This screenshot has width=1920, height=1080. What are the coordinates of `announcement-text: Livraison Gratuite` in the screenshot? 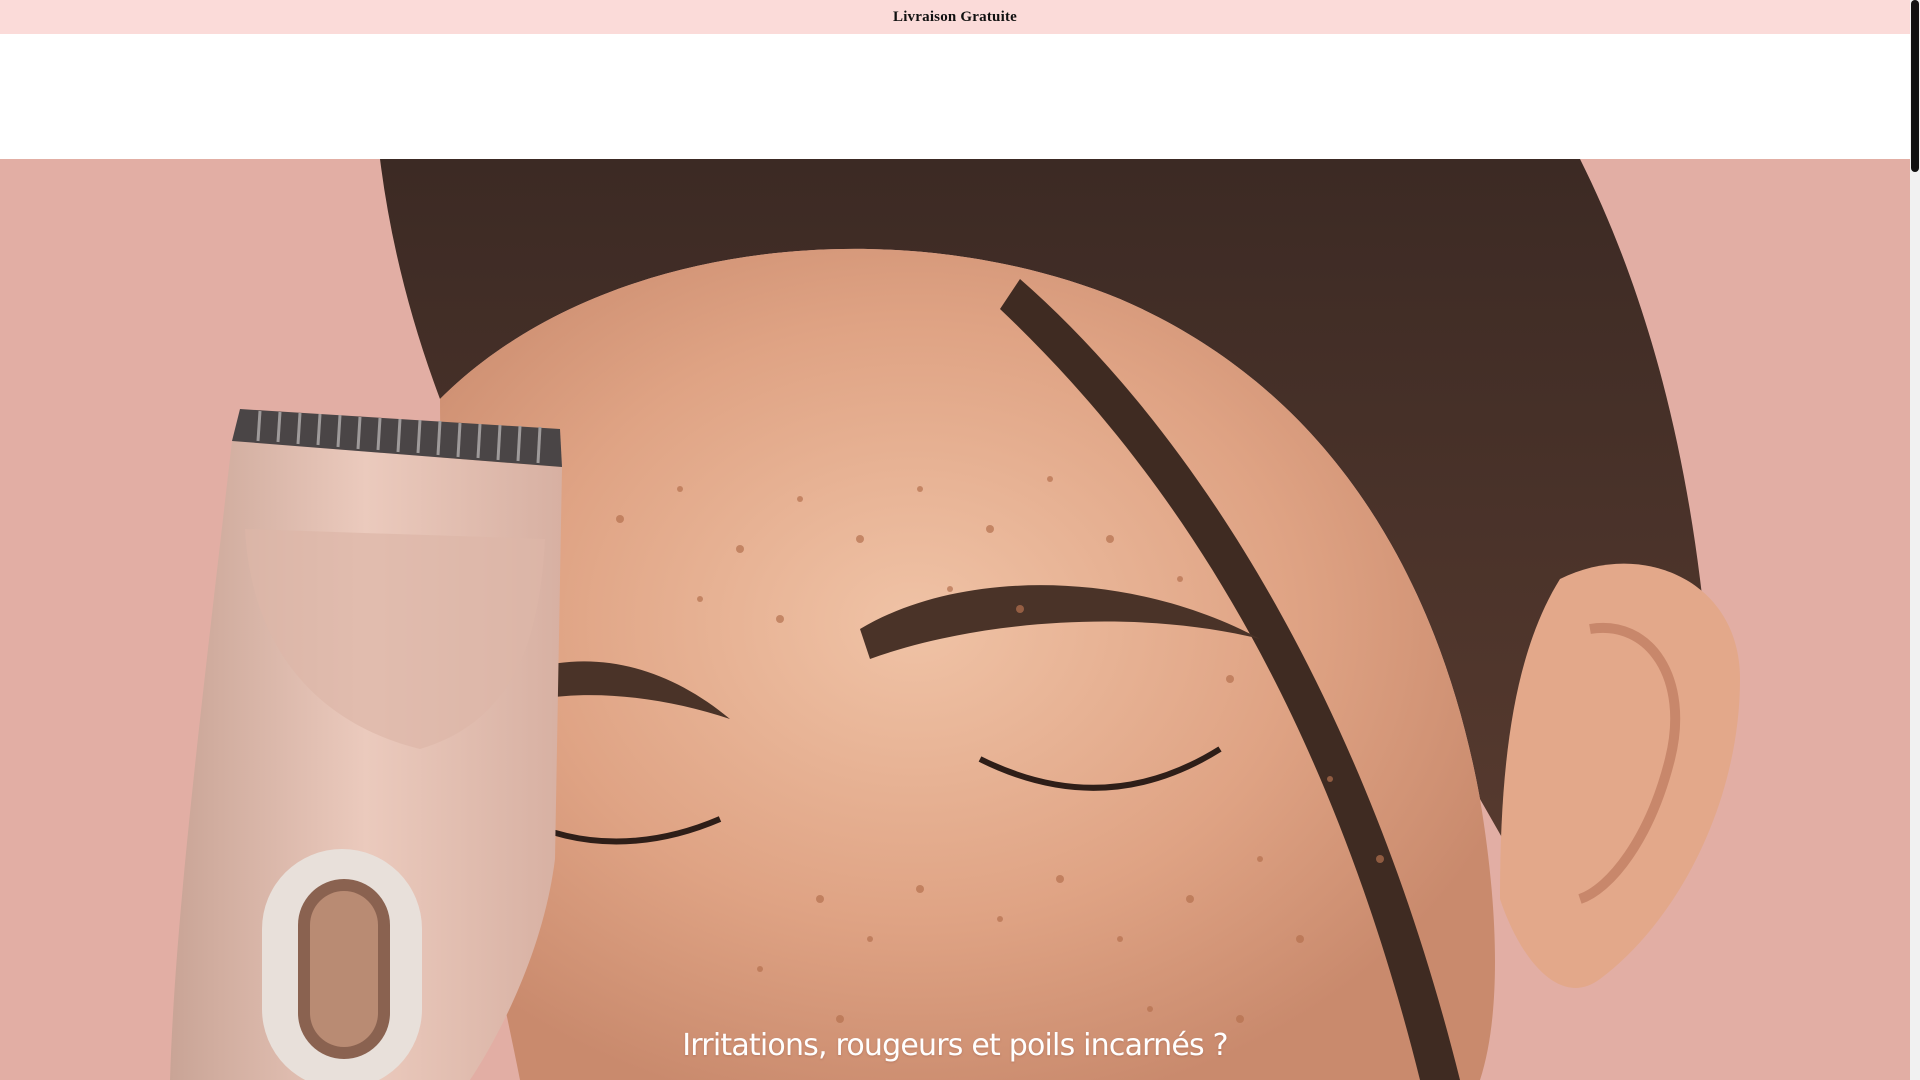 It's located at (954, 16).